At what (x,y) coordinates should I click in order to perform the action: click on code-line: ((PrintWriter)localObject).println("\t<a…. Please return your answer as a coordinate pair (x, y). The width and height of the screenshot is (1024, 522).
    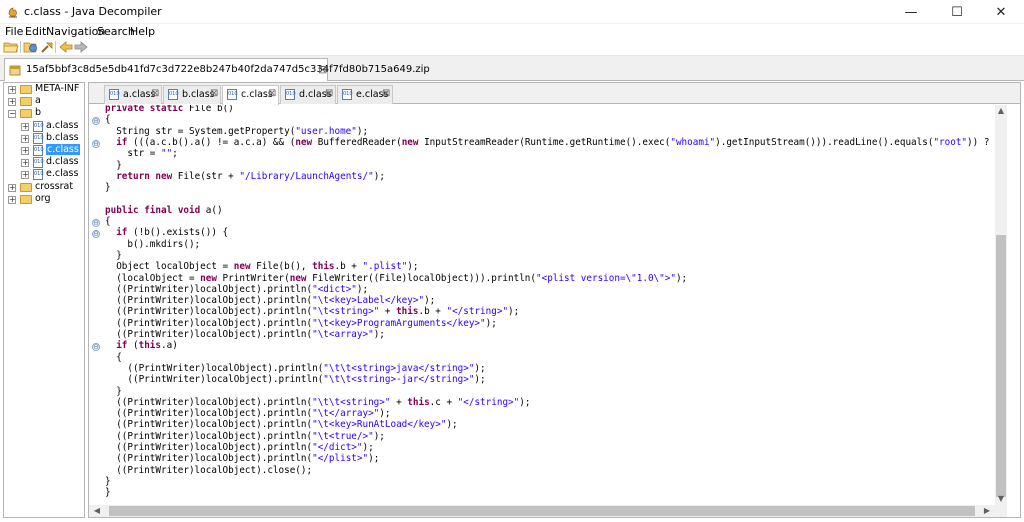
    Looking at the image, I should click on (245, 334).